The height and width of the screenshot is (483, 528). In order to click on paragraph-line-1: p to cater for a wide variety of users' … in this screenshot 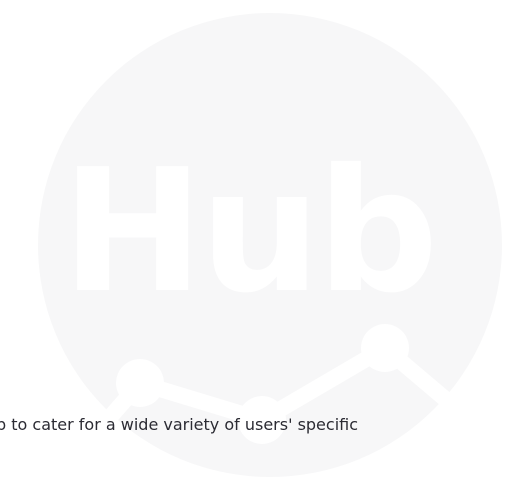, I will do `click(179, 424)`.